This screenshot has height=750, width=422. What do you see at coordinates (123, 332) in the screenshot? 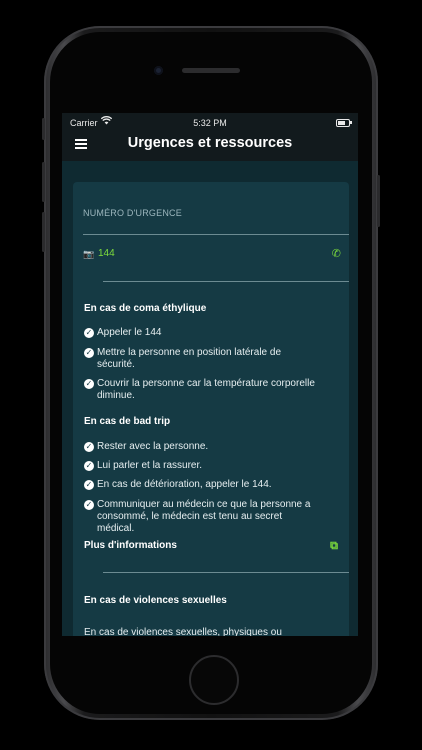
I see `list-item: ✓ Appeler le 144` at bounding box center [123, 332].